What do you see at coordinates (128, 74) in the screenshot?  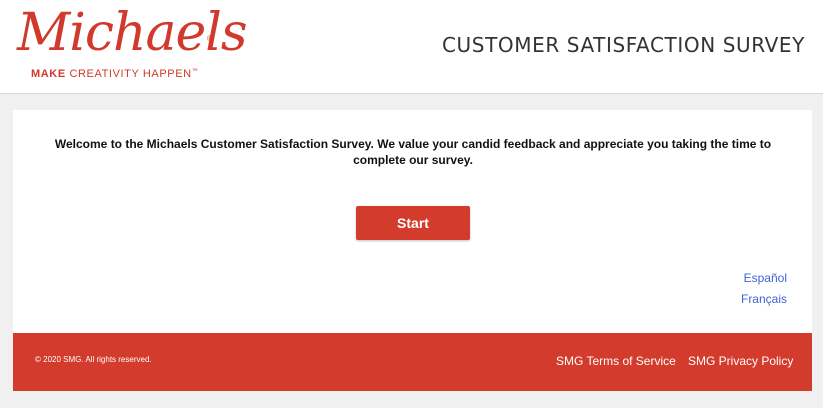 I see `tagline-rest: CREATIVITY HAPPEN` at bounding box center [128, 74].